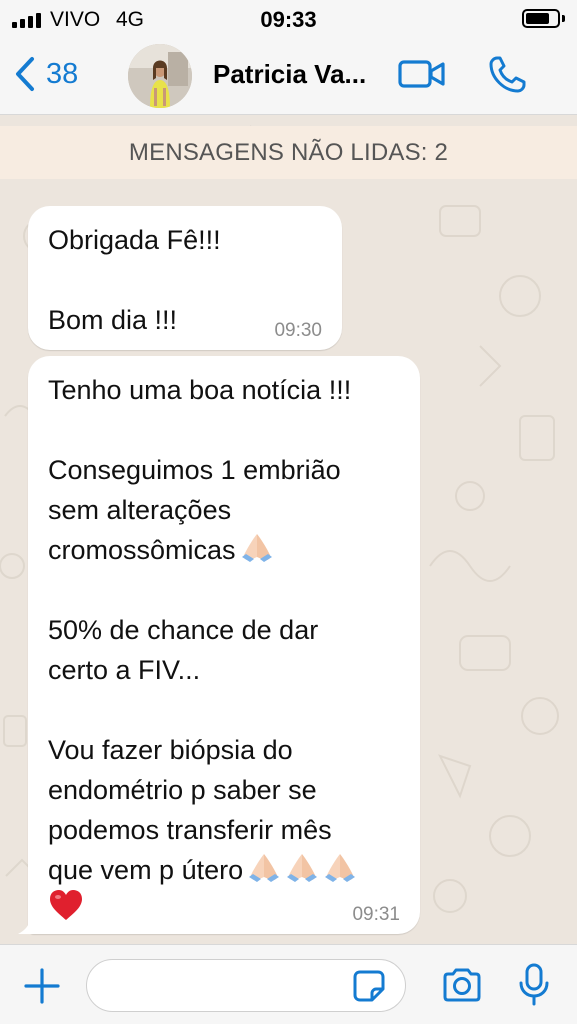  I want to click on message-line: endométrio p saber se, so click(182, 790).